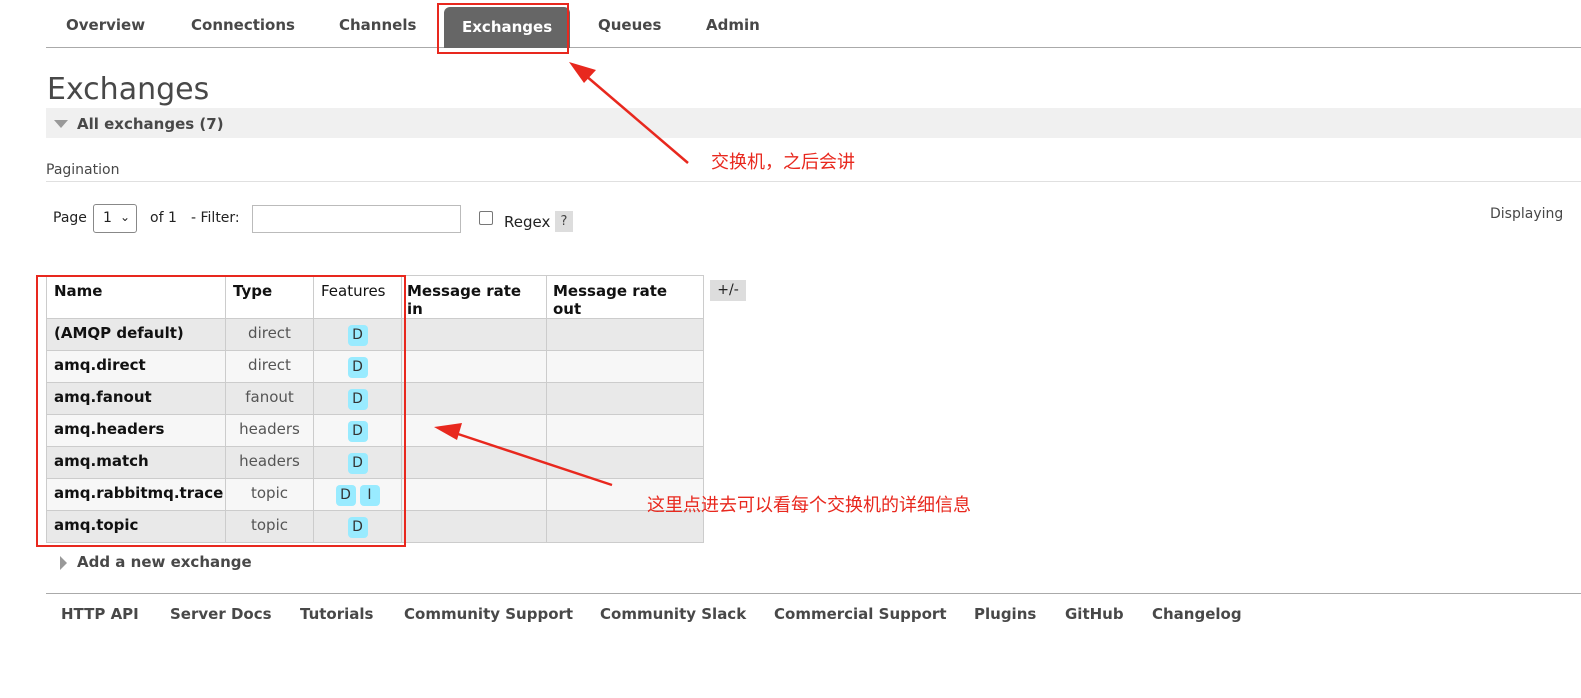 This screenshot has width=1581, height=698. I want to click on chevron-down-icon: ⌄, so click(124, 217).